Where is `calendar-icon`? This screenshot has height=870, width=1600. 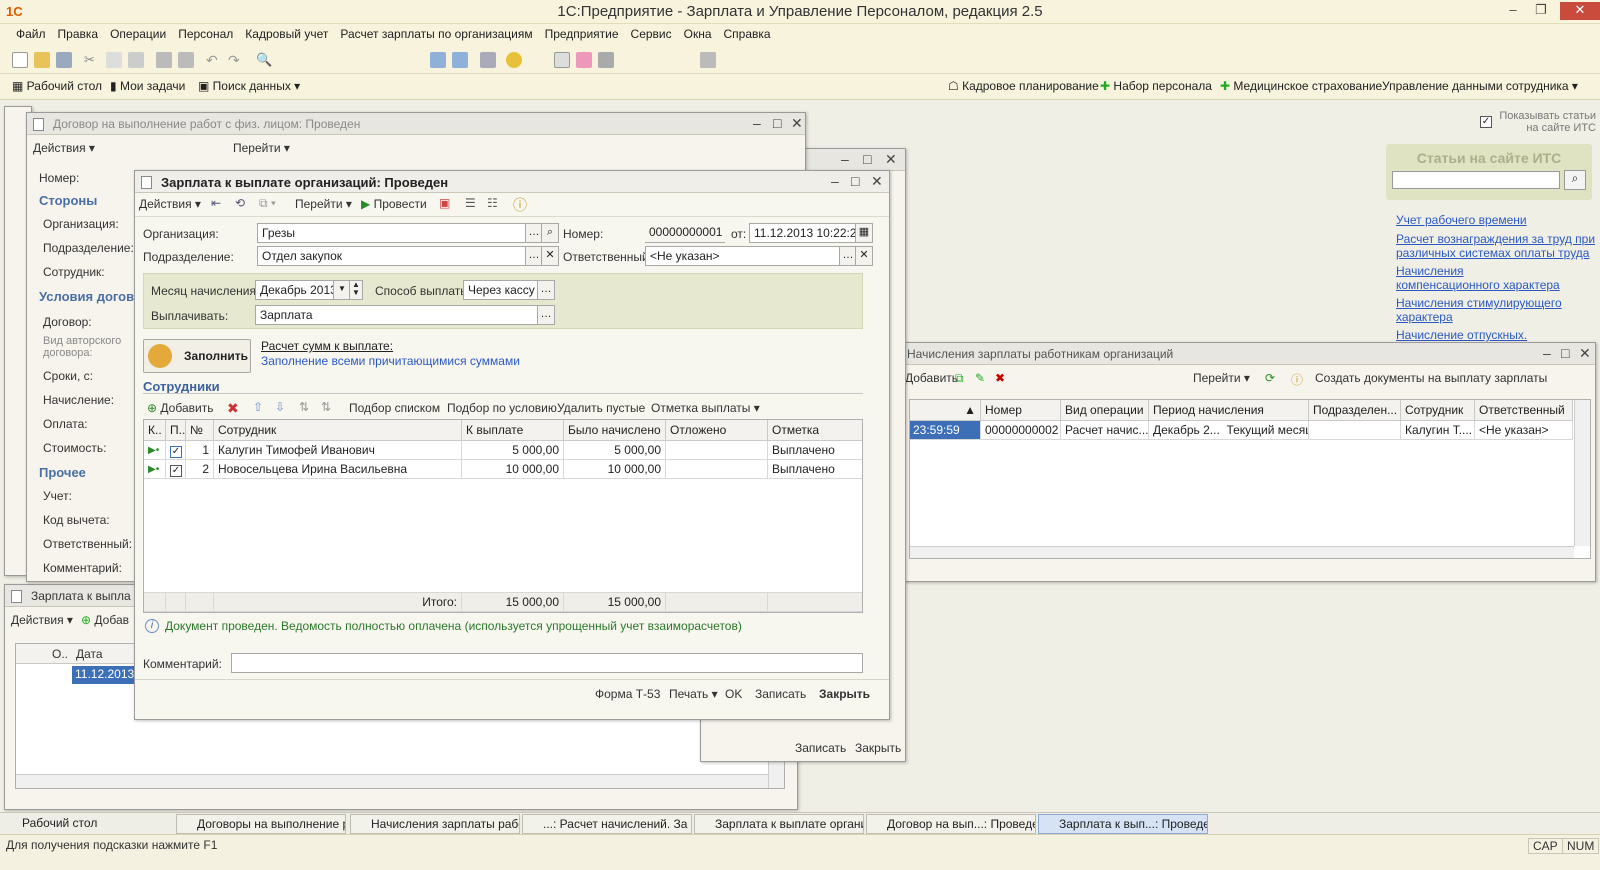 calendar-icon is located at coordinates (584, 60).